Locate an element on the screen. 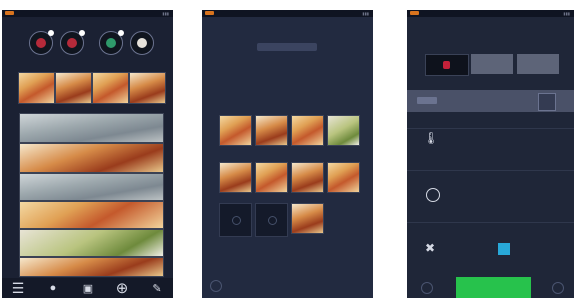  bottom-tabbar: ☰ ● ▣ ⊕ ✎ is located at coordinates (87, 288).